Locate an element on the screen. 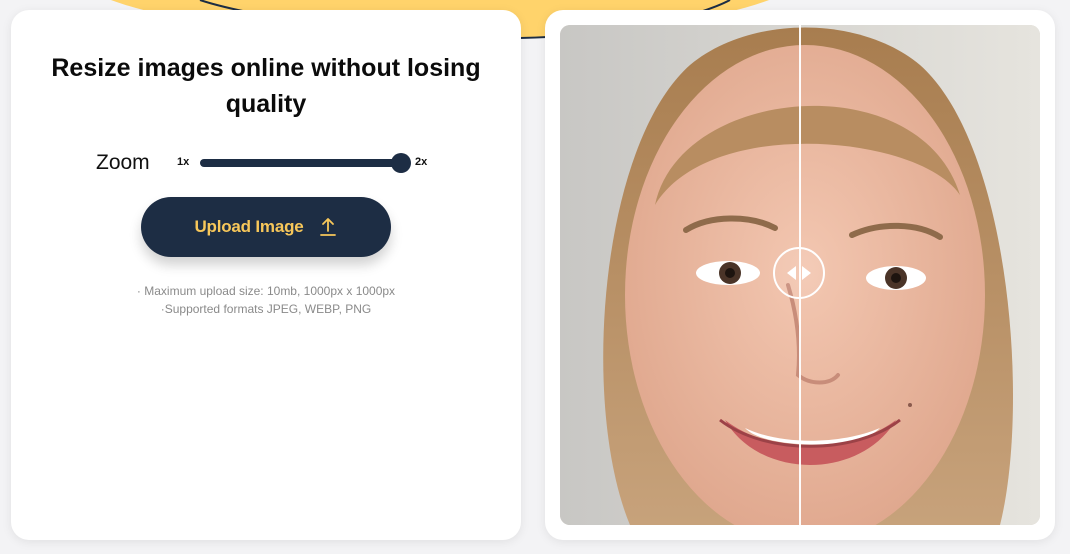 The width and height of the screenshot is (1070, 554). zoom-slider-track is located at coordinates (301, 163).